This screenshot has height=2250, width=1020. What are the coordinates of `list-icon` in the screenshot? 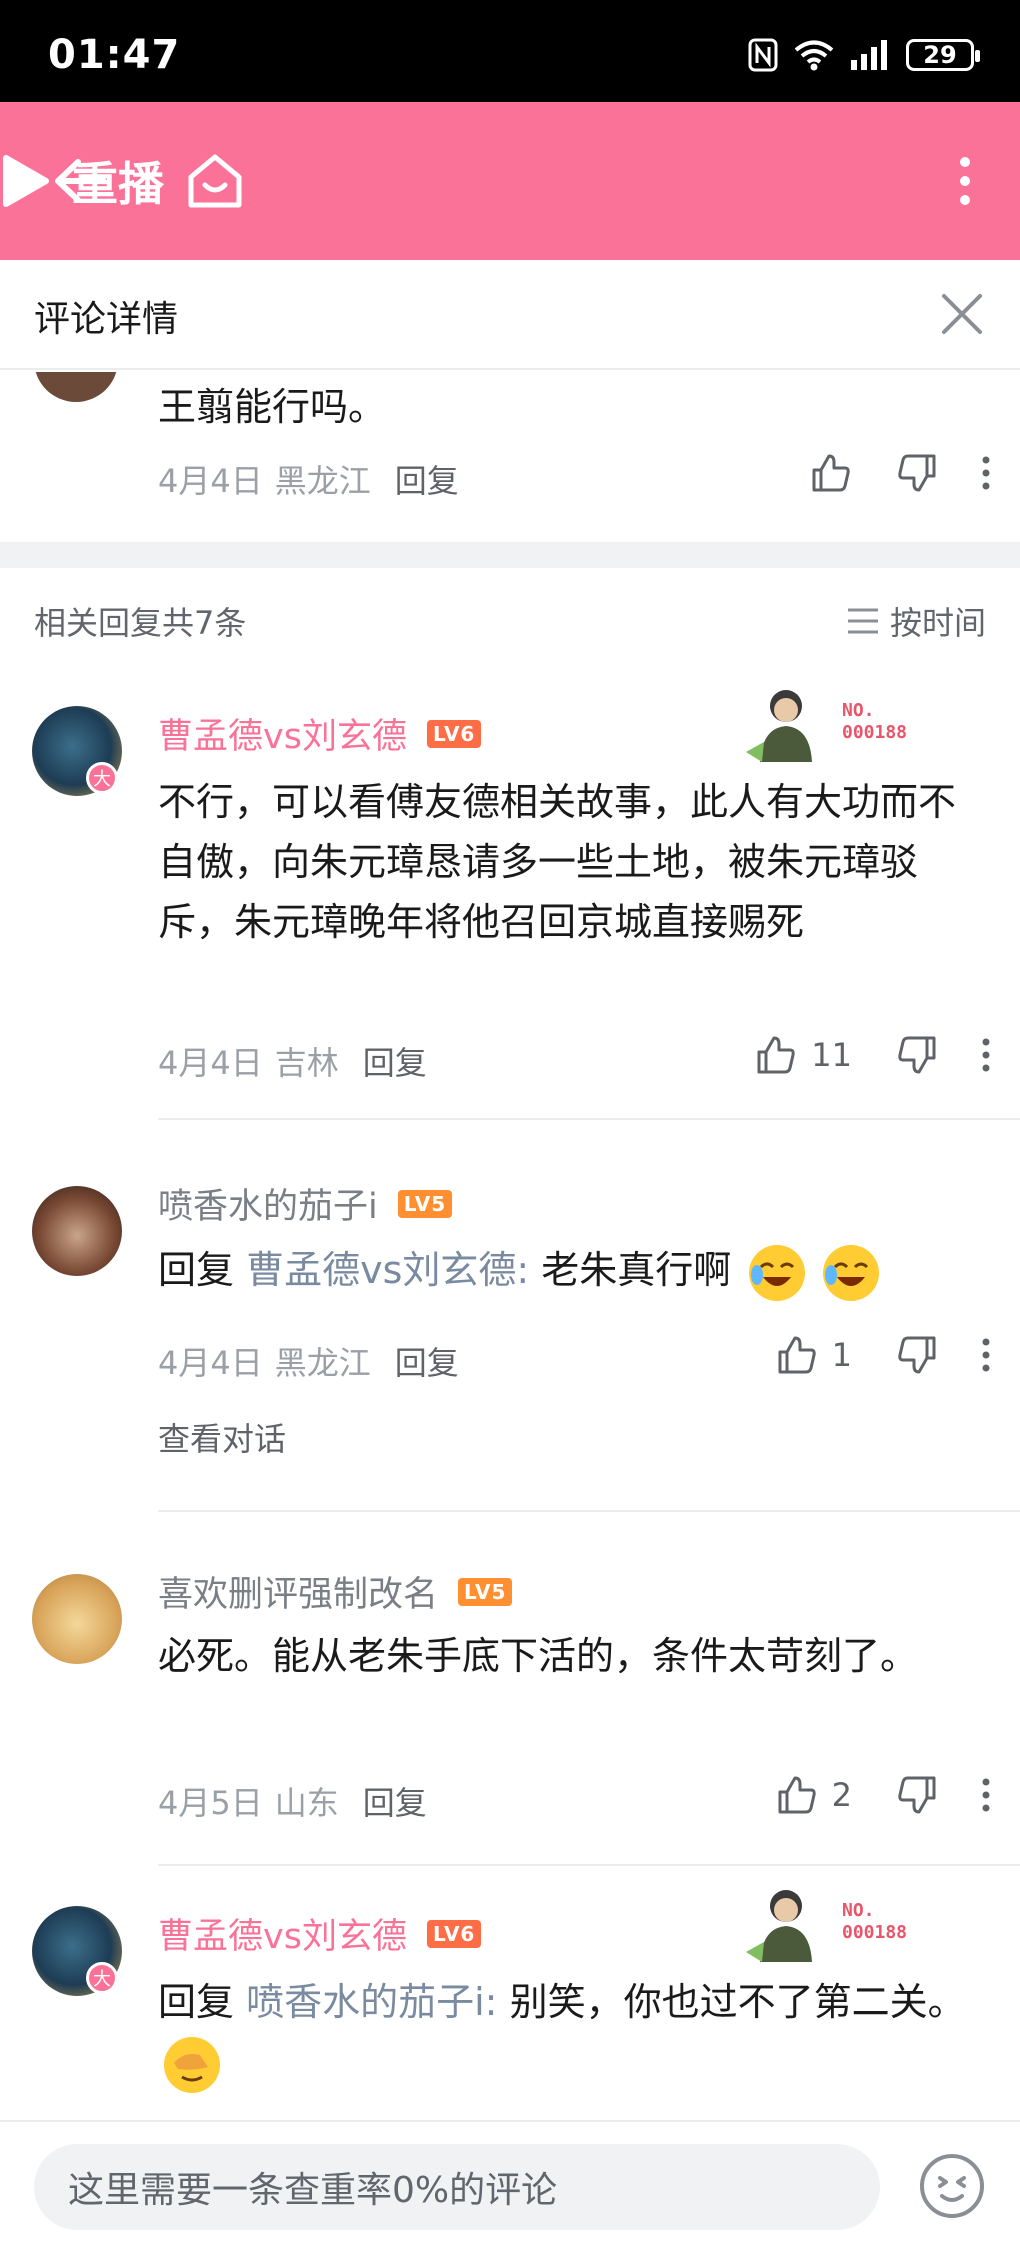 It's located at (862, 621).